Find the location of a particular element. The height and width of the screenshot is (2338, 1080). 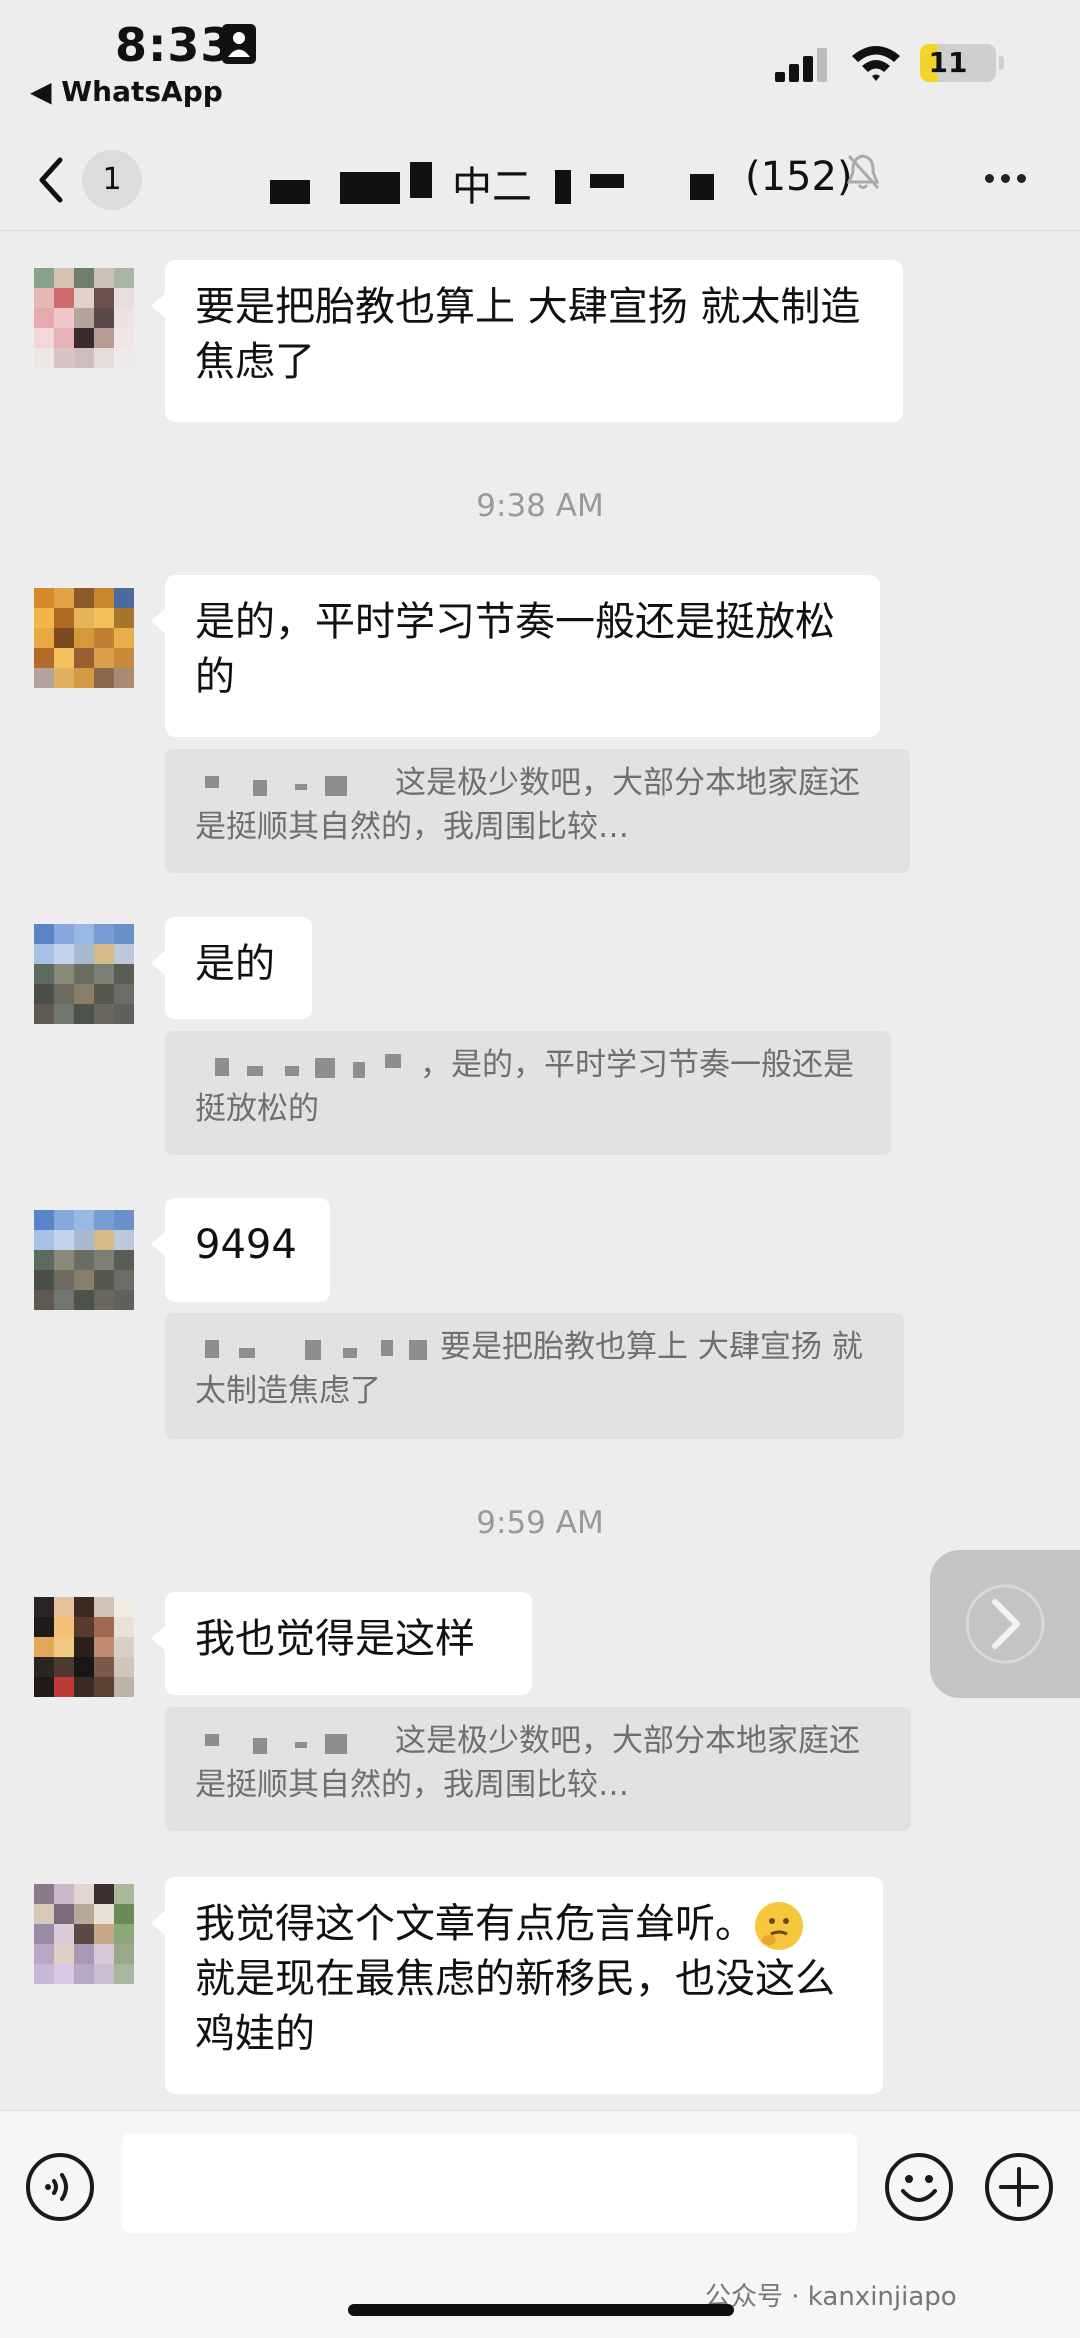

chevron-right-icon is located at coordinates (1005, 1624).